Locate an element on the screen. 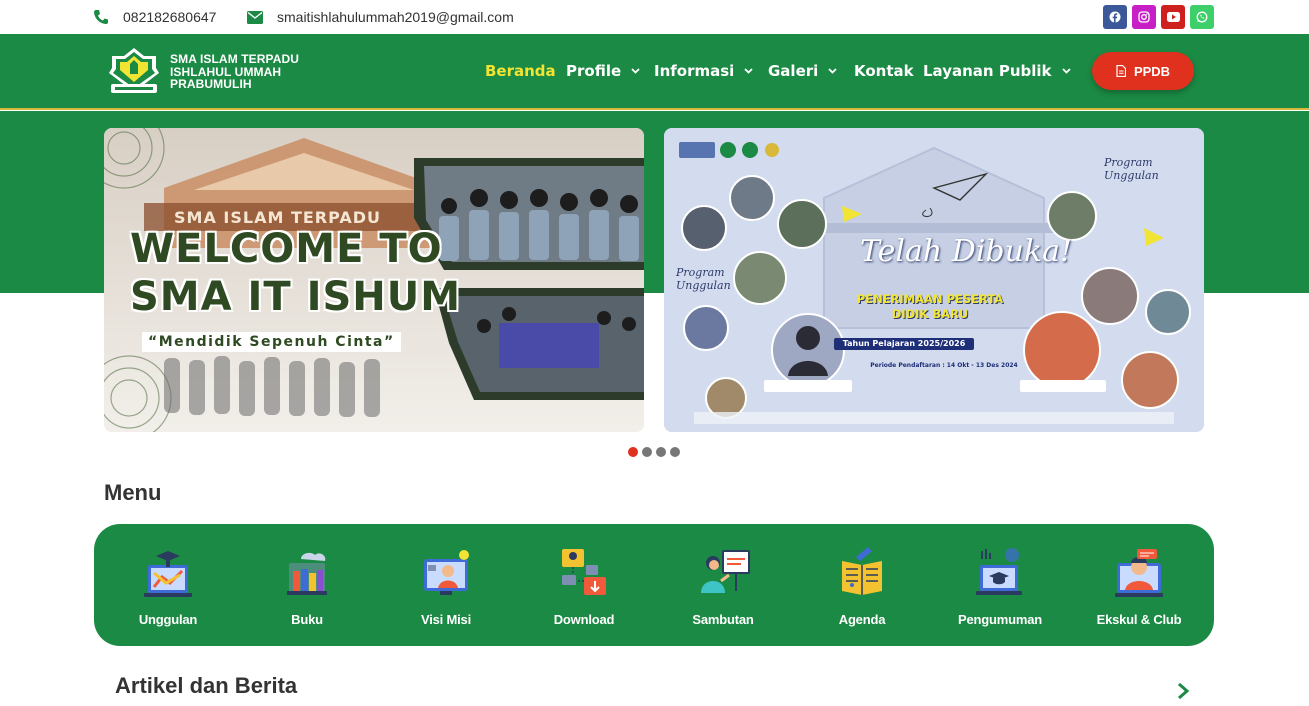 The width and height of the screenshot is (1309, 706). ppdb-headline: PENERIMAAN PESERTA DIDIK BARU is located at coordinates (930, 307).